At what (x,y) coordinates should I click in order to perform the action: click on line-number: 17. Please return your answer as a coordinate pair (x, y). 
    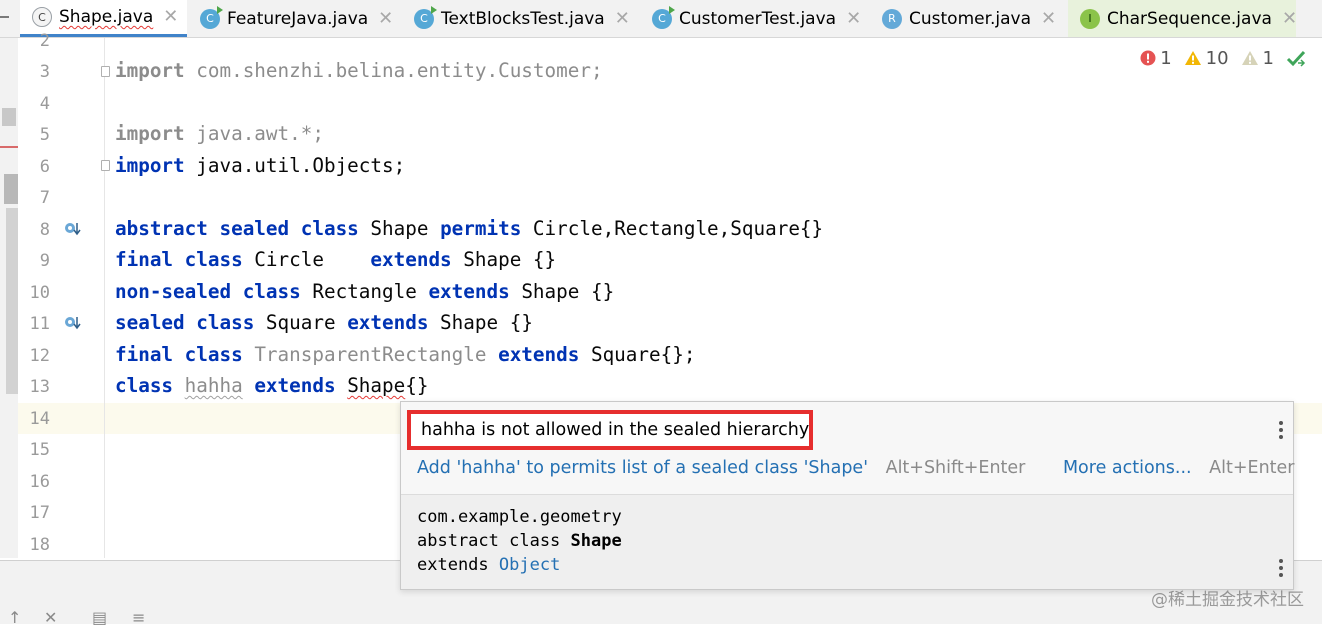
    Looking at the image, I should click on (39, 513).